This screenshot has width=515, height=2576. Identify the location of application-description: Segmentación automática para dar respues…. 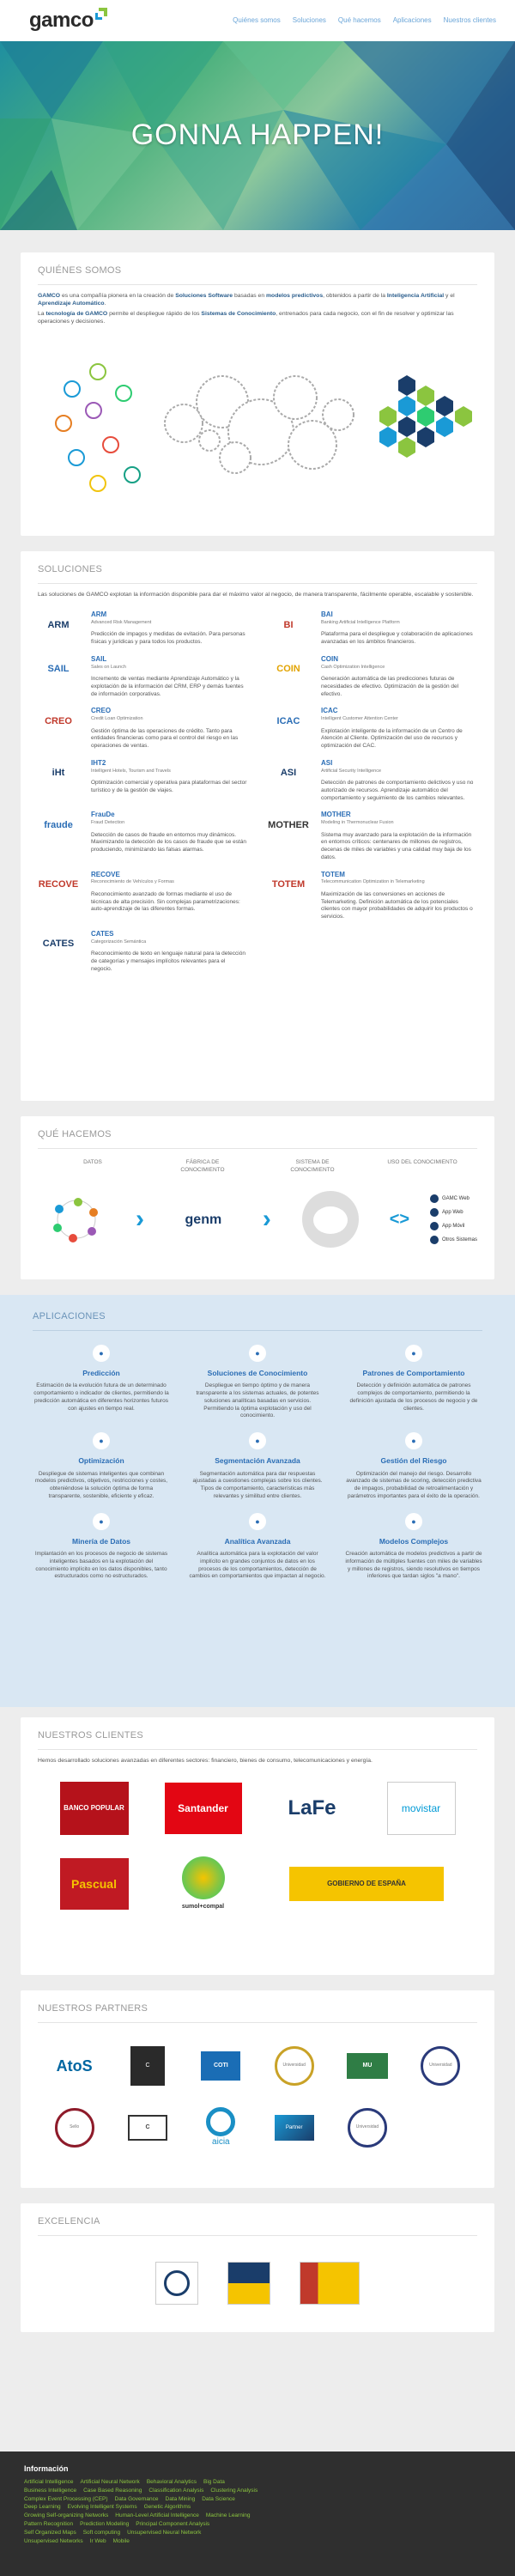
(257, 1484).